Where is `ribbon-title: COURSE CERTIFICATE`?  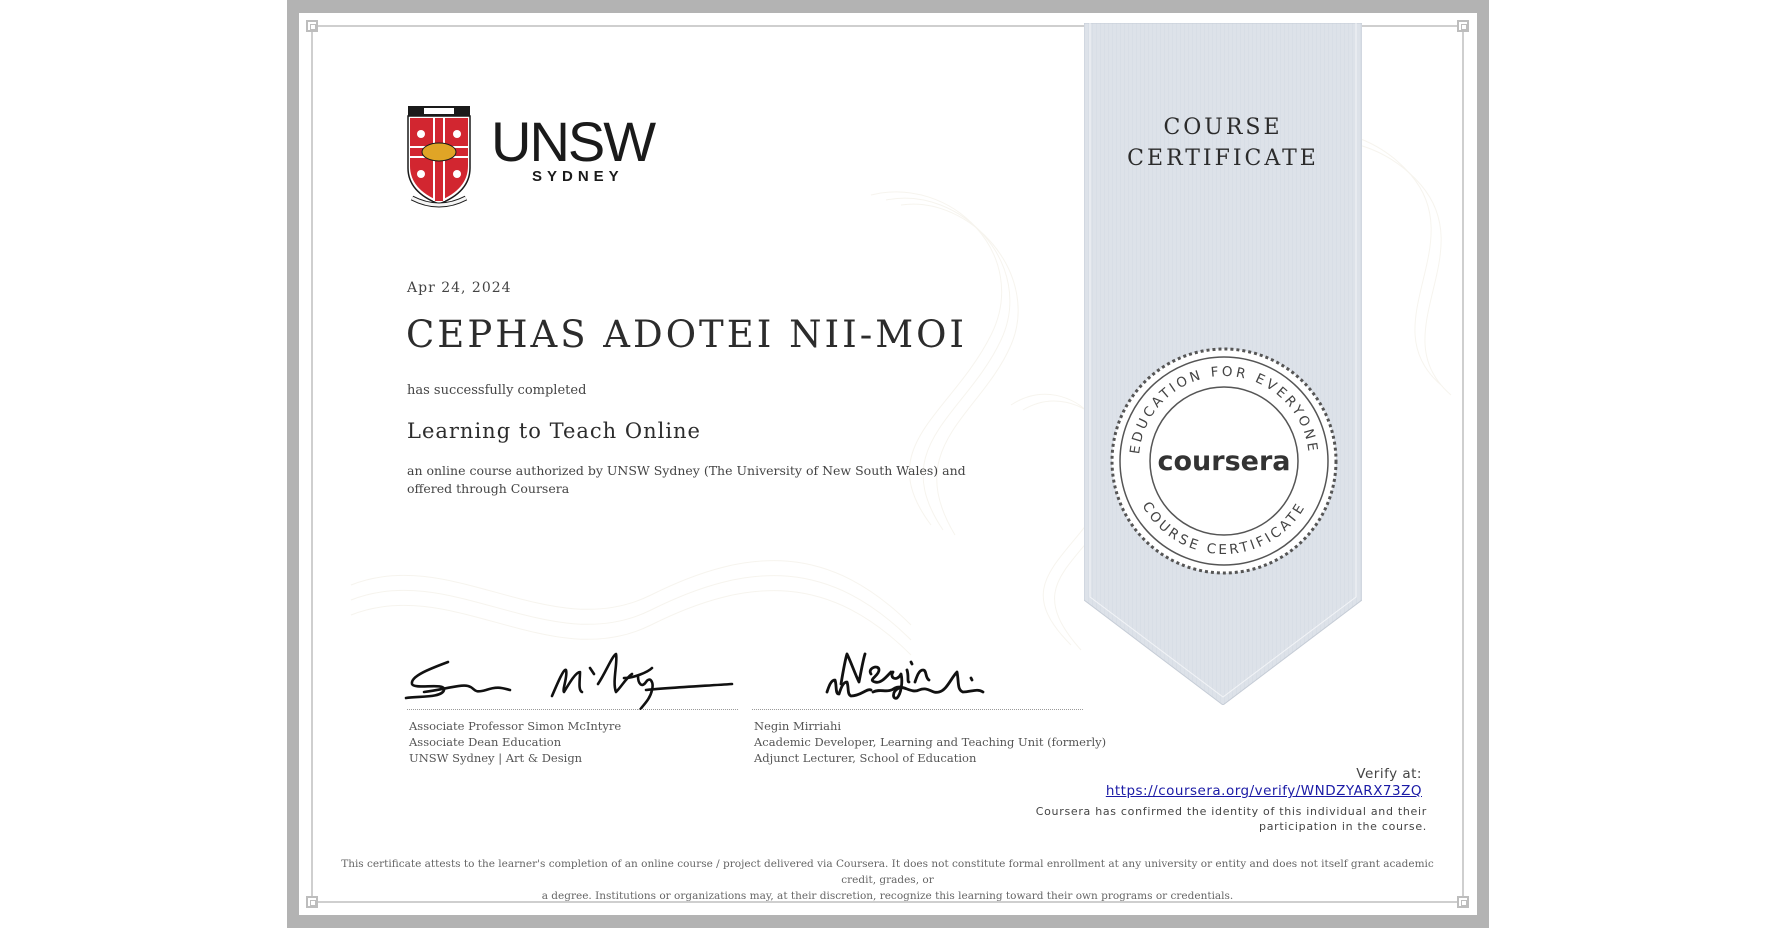 ribbon-title: COURSE CERTIFICATE is located at coordinates (1223, 143).